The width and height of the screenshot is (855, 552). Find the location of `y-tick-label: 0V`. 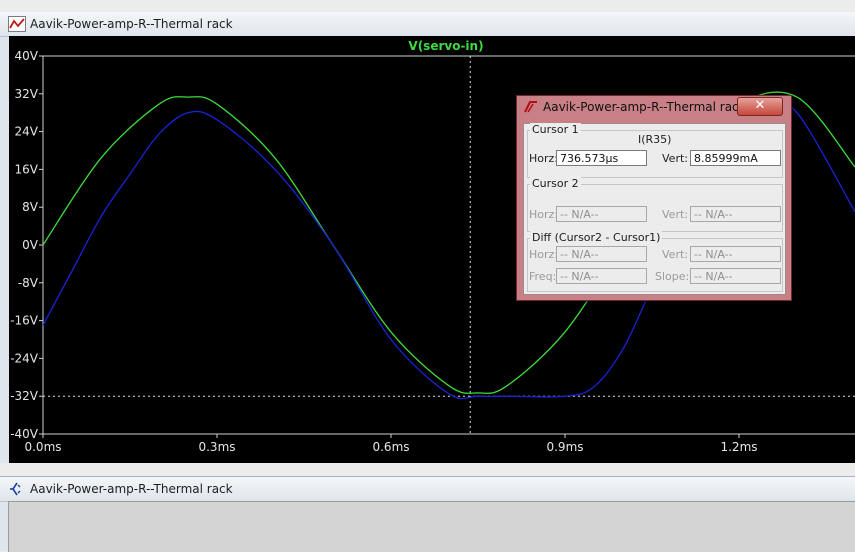

y-tick-label: 0V is located at coordinates (30, 245).